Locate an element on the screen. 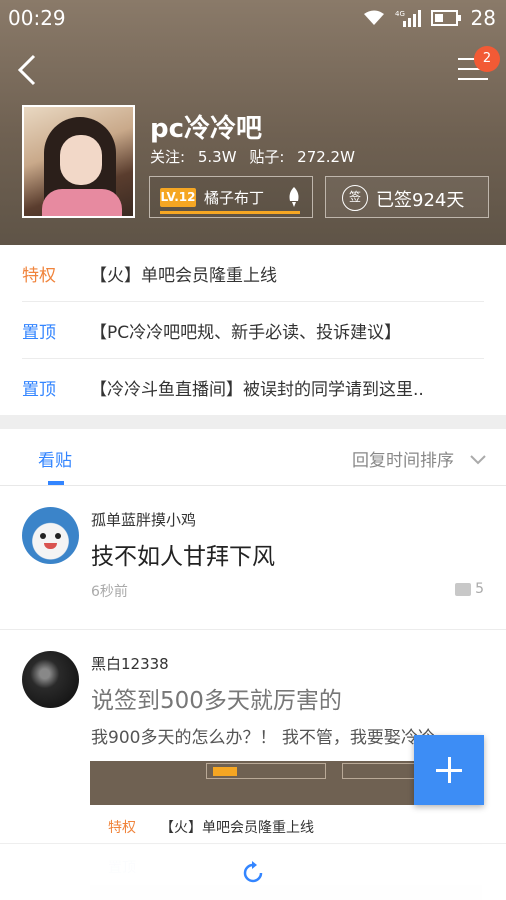  rocket-icon is located at coordinates (294, 197).